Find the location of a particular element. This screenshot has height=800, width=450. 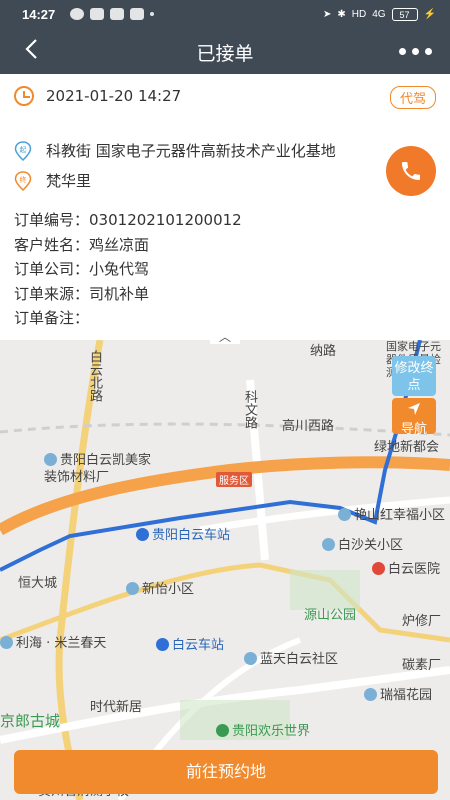

order-type-tag: 代驾 is located at coordinates (412, 97).